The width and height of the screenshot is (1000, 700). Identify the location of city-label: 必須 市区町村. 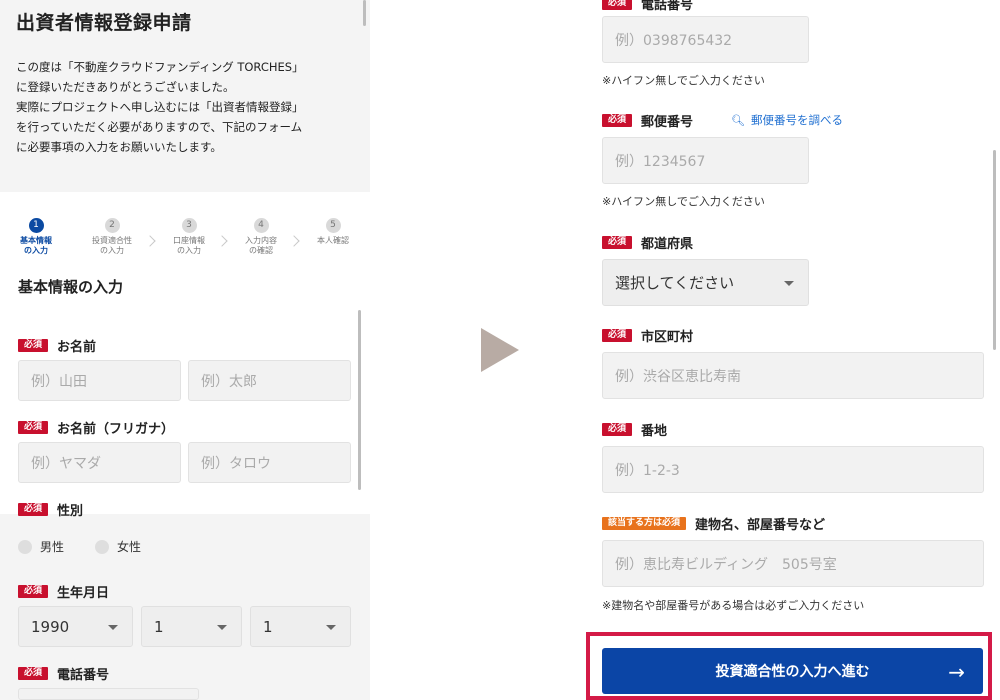
(647, 335).